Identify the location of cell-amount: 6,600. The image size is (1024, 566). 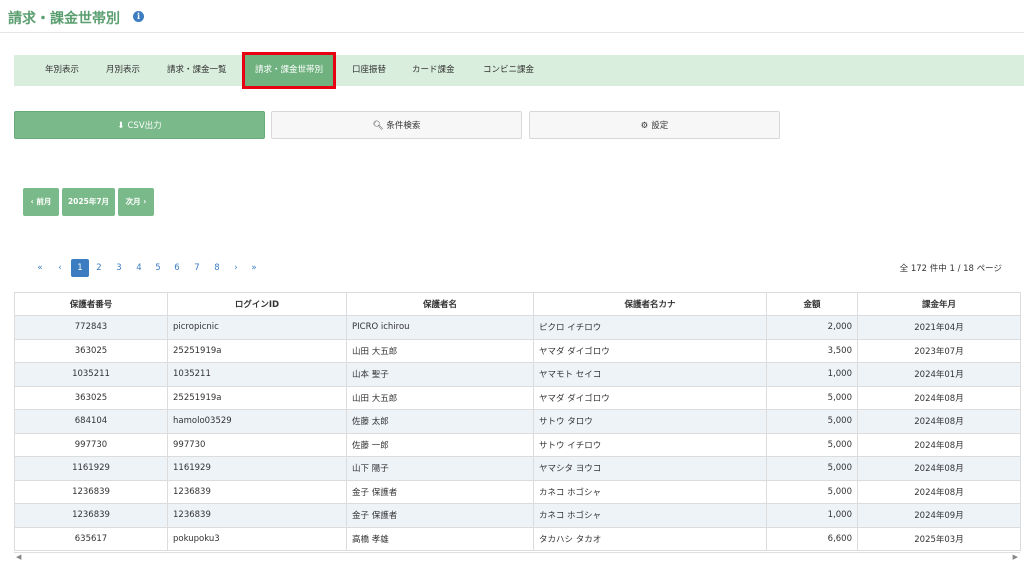
(812, 538).